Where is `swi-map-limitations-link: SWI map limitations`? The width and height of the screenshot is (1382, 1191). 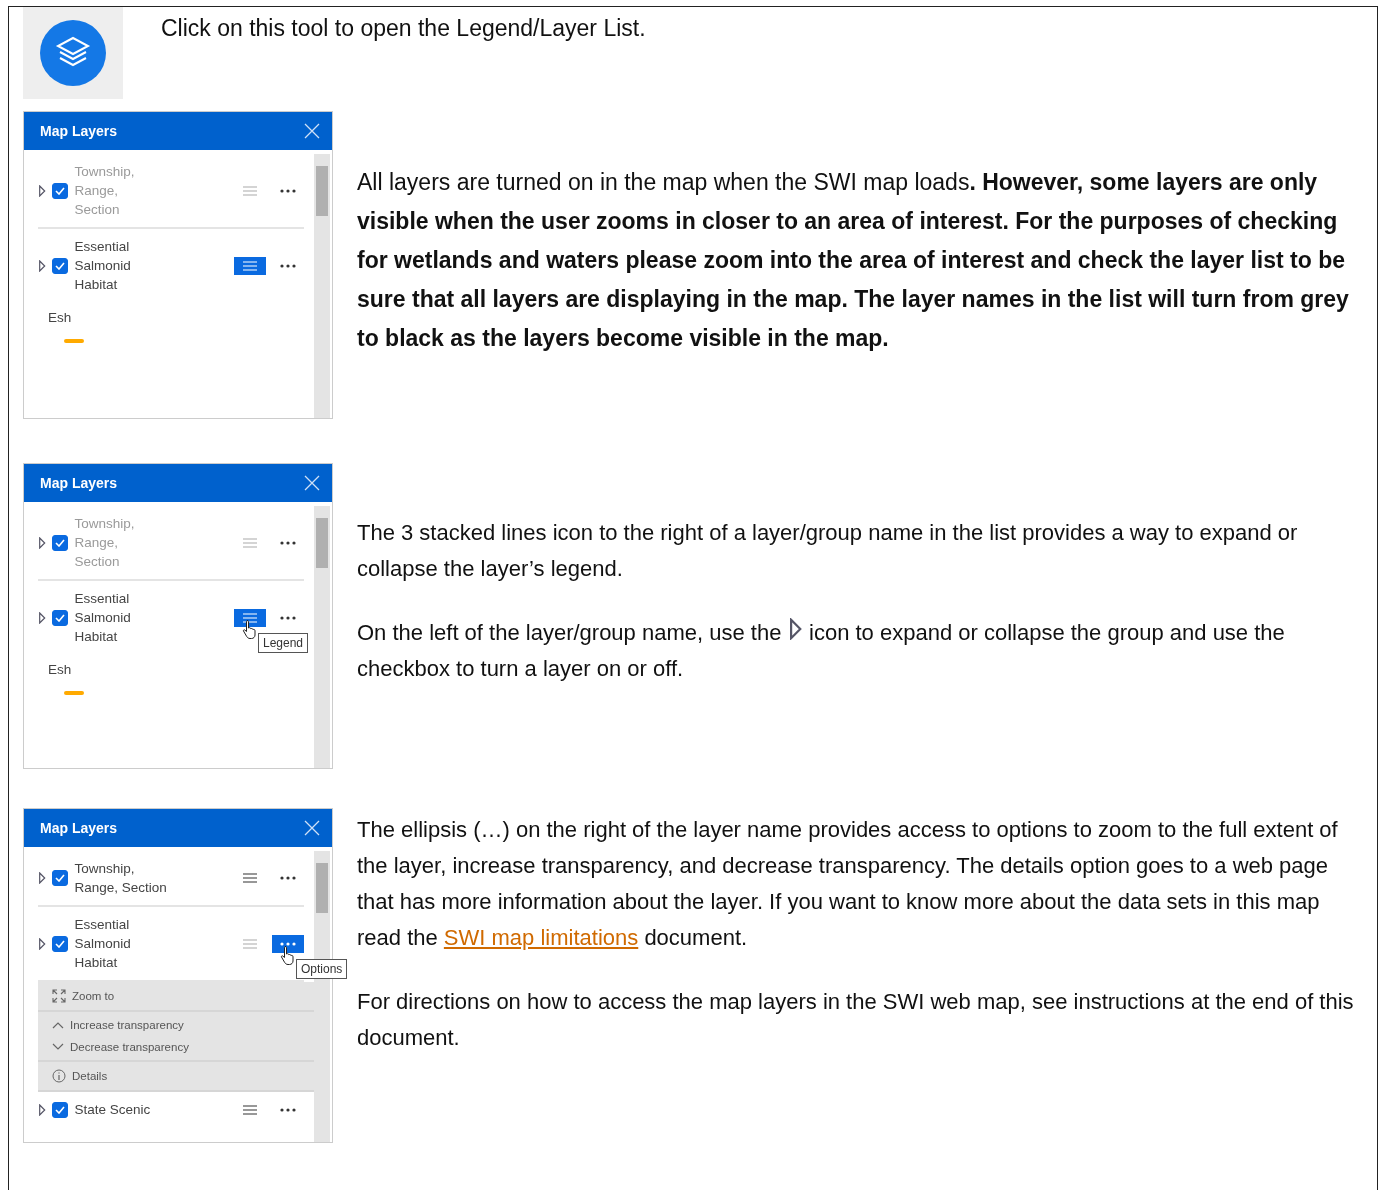 swi-map-limitations-link: SWI map limitations is located at coordinates (541, 937).